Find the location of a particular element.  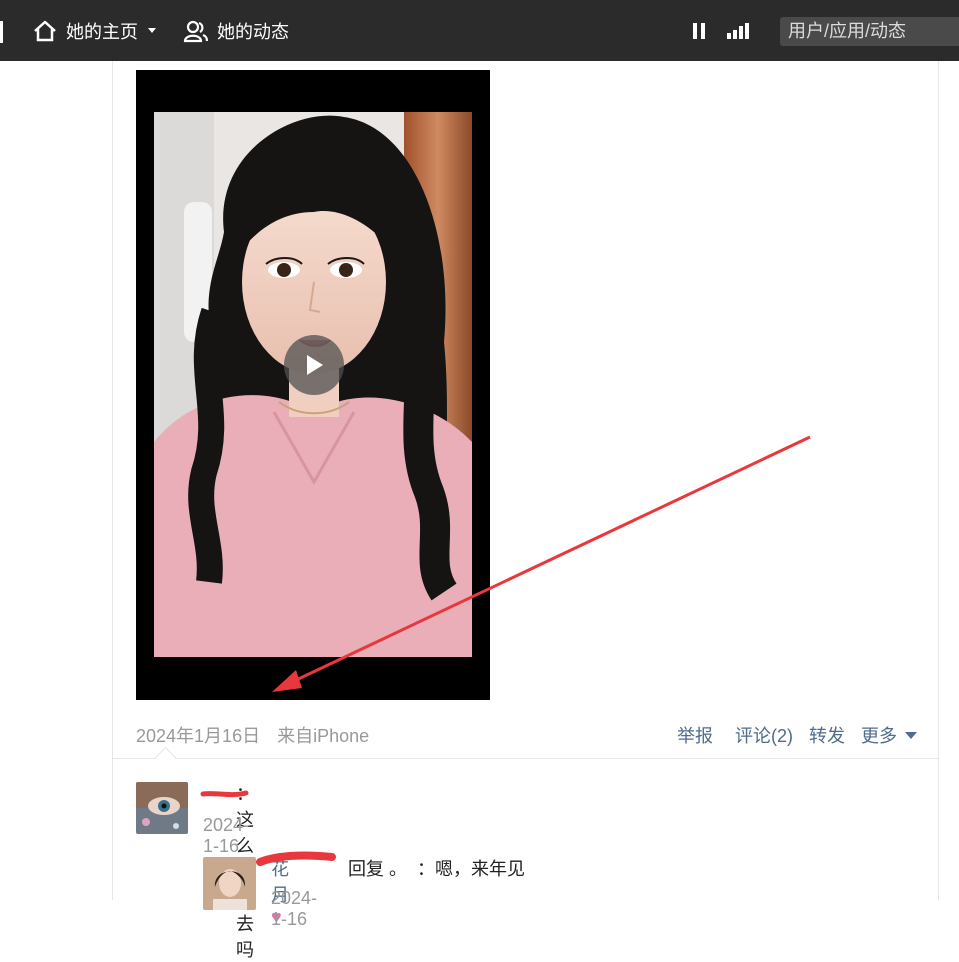

comments-divider is located at coordinates (525, 758).